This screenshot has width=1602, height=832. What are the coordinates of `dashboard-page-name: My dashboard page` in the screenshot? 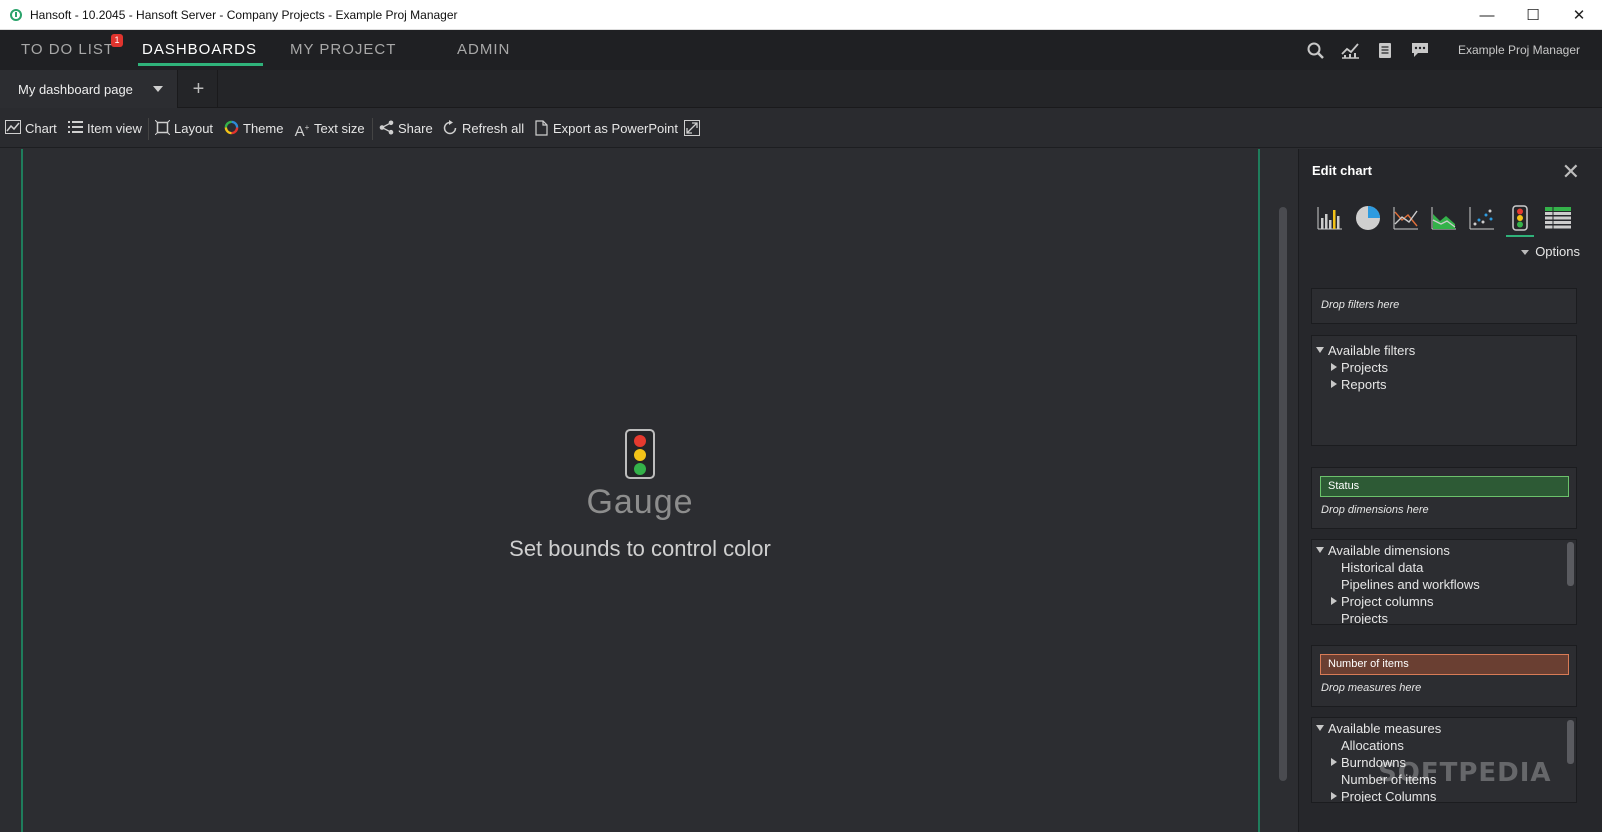 It's located at (75, 89).